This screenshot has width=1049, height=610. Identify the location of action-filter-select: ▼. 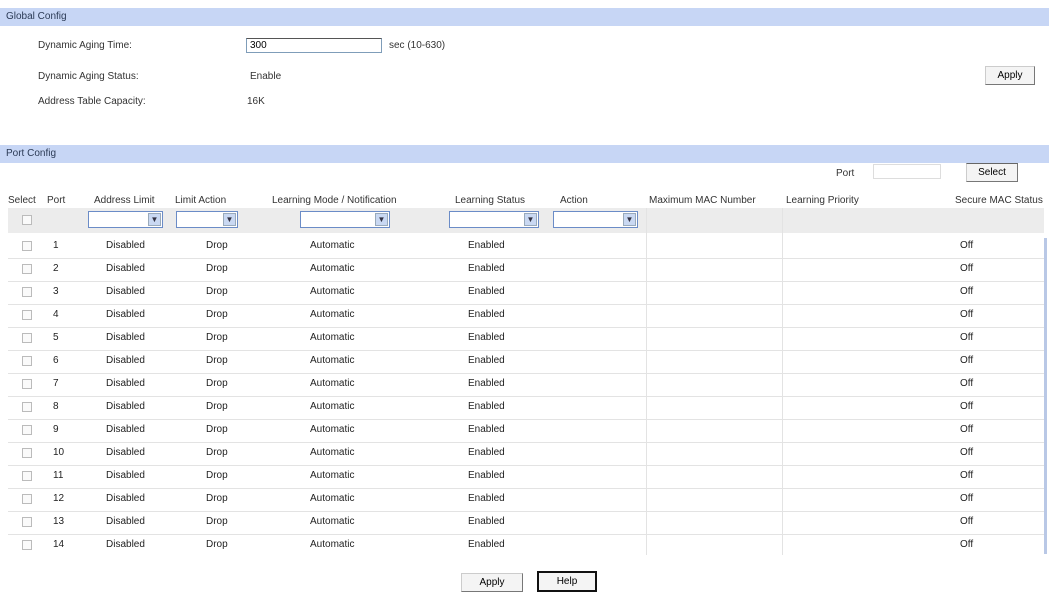
(595, 219).